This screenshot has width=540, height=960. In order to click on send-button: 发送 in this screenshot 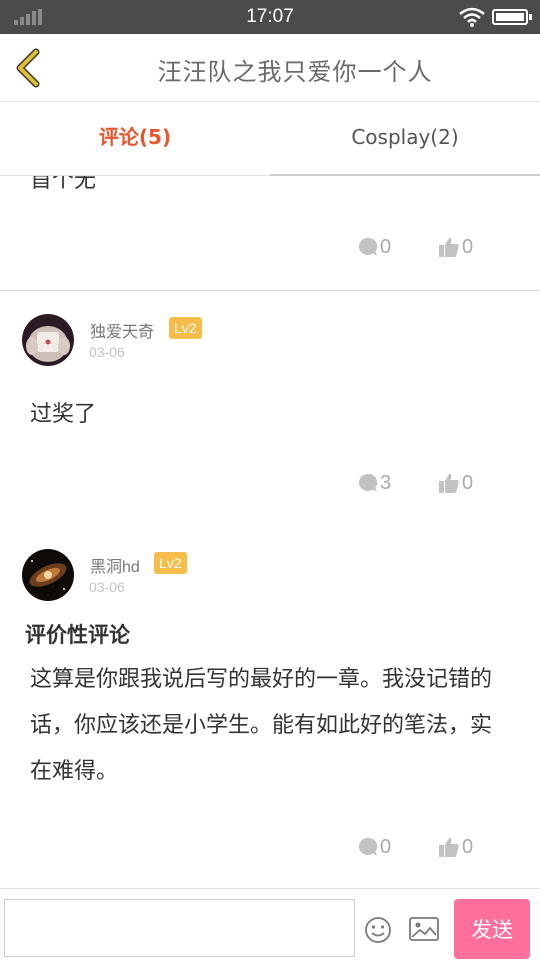, I will do `click(492, 929)`.